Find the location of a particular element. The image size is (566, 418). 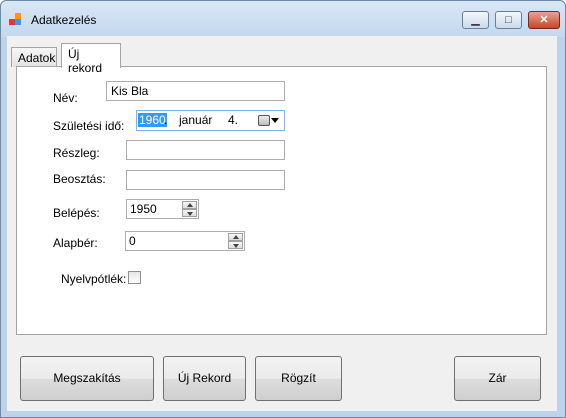

language-bonus-checkbox is located at coordinates (134, 277).